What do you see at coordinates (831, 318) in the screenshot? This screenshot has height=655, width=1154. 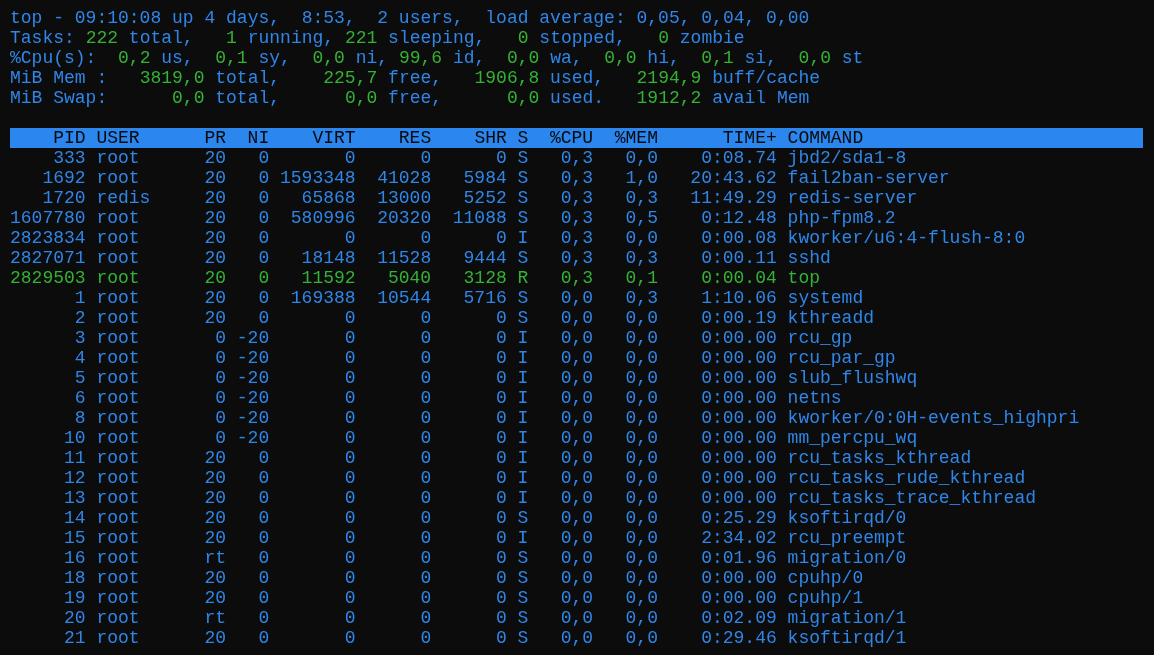 I see `table-cell-text: kthreadd` at bounding box center [831, 318].